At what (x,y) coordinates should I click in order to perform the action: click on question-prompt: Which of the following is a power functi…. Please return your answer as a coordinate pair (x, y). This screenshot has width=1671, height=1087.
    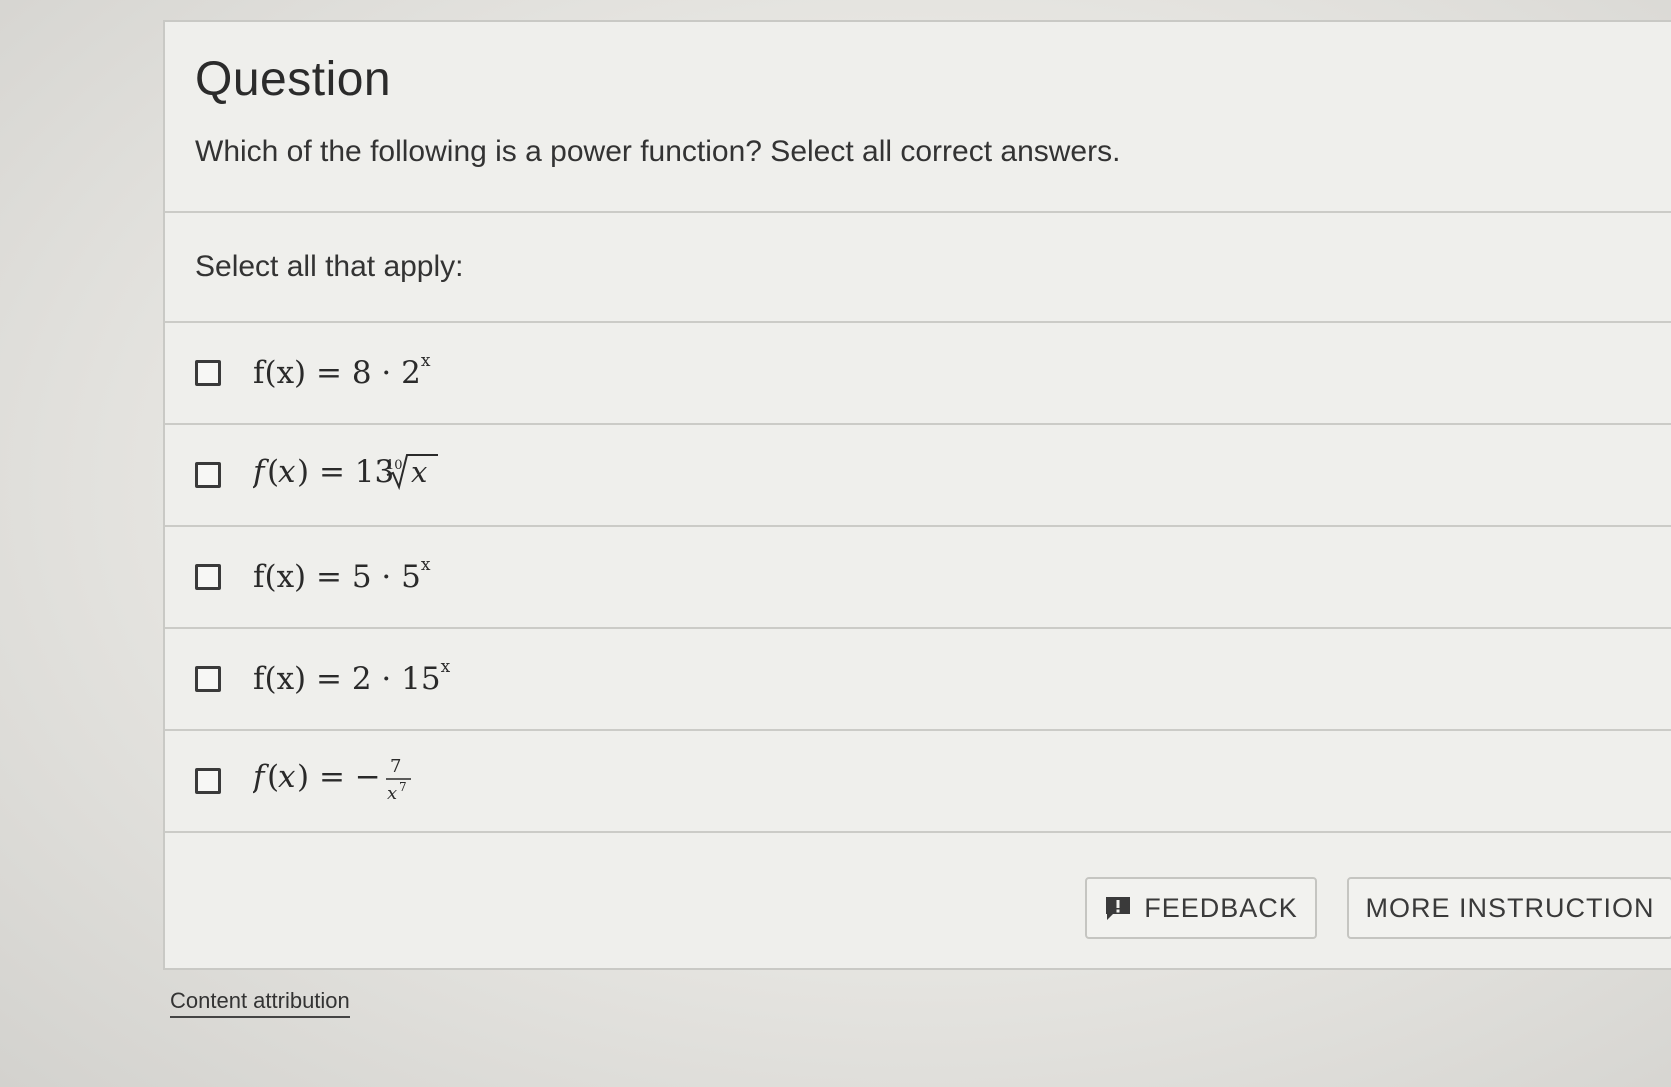
    Looking at the image, I should click on (658, 151).